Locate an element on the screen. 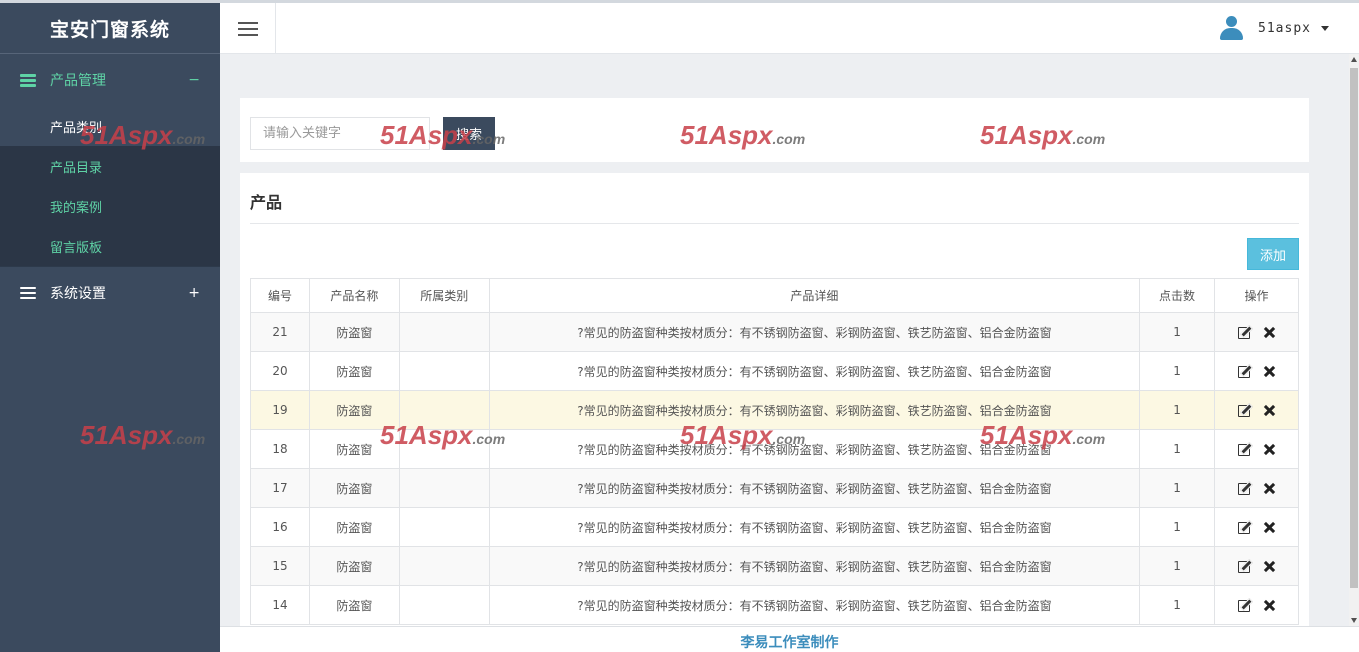 This screenshot has height=652, width=1359. topbar: 51aspx is located at coordinates (789, 27).